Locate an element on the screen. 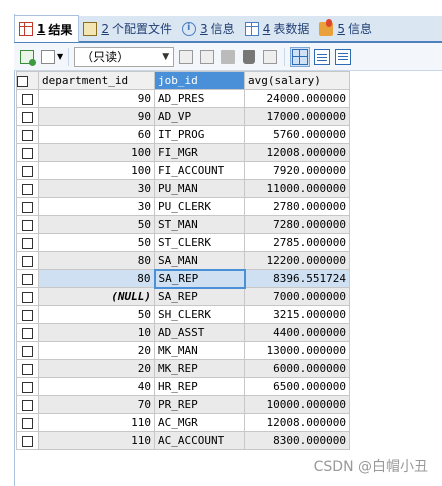  department-id-cell: 80 is located at coordinates (96, 260).